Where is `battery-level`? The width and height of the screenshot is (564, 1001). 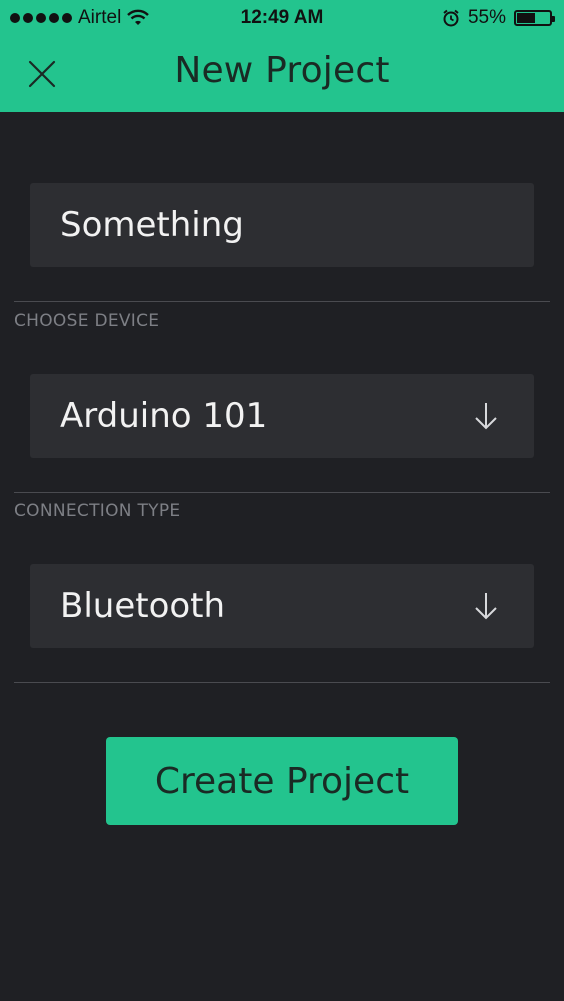 battery-level is located at coordinates (526, 18).